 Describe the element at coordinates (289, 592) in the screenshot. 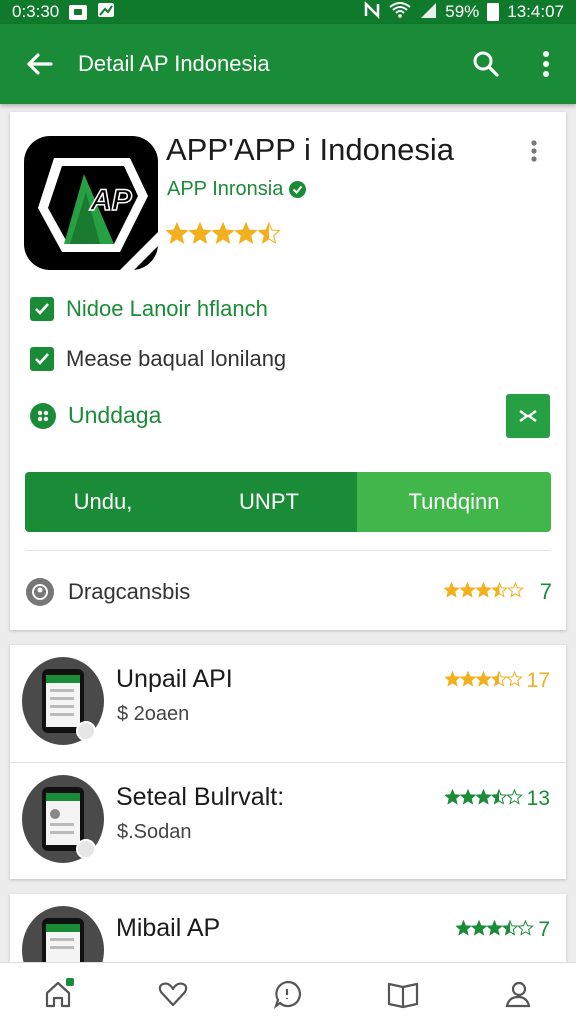

I see `review-row: Dragcansbis 7` at that location.